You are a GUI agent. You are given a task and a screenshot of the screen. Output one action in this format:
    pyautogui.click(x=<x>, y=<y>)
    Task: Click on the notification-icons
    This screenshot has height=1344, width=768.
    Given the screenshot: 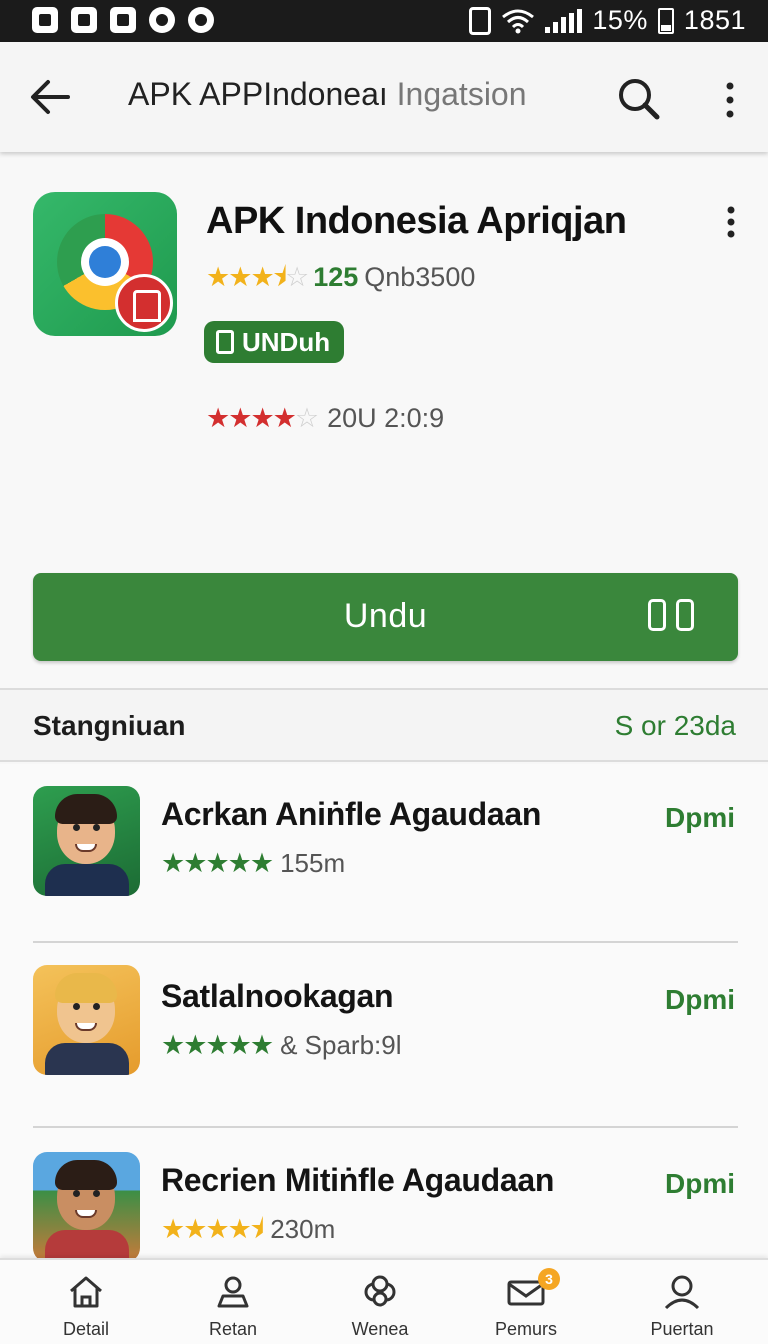 What is the action you would take?
    pyautogui.click(x=123, y=20)
    